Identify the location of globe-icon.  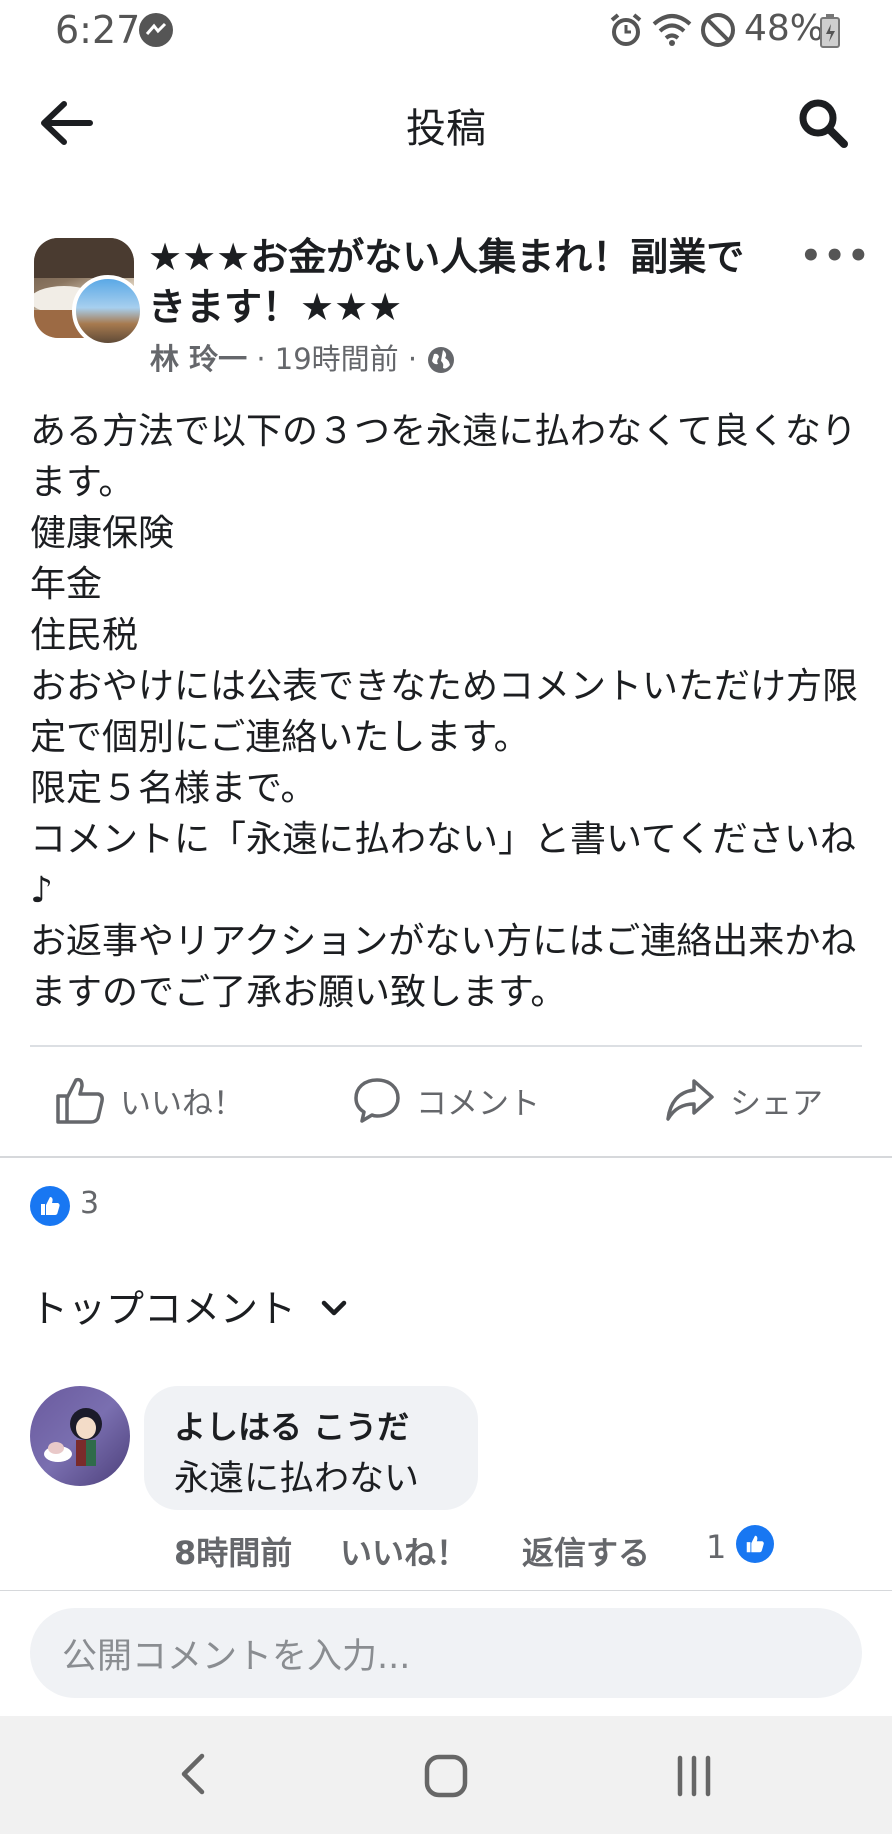
(441, 363).